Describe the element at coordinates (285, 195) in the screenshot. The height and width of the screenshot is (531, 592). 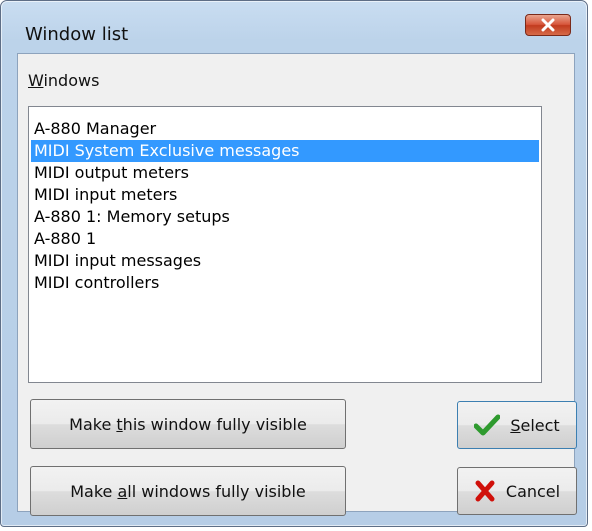
I see `list-item: MIDI input meters` at that location.